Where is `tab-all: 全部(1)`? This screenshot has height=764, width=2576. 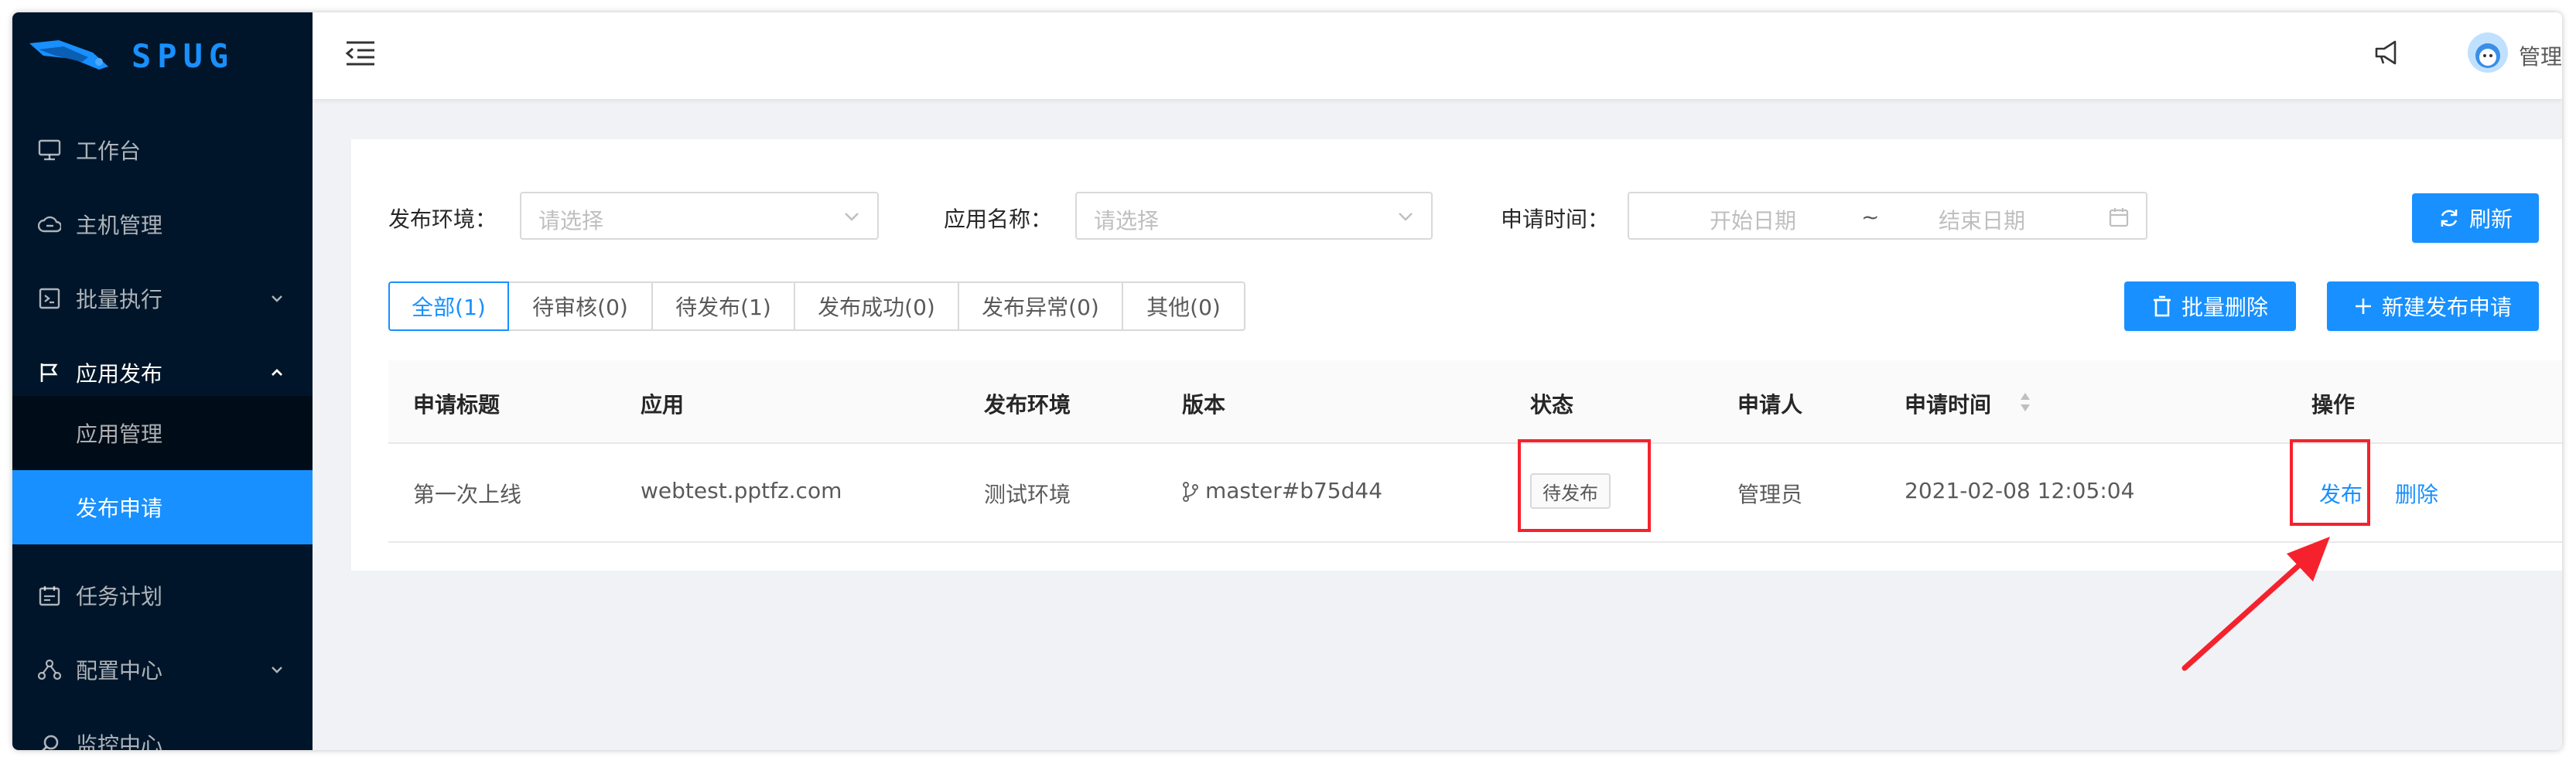 tab-all: 全部(1) is located at coordinates (448, 306).